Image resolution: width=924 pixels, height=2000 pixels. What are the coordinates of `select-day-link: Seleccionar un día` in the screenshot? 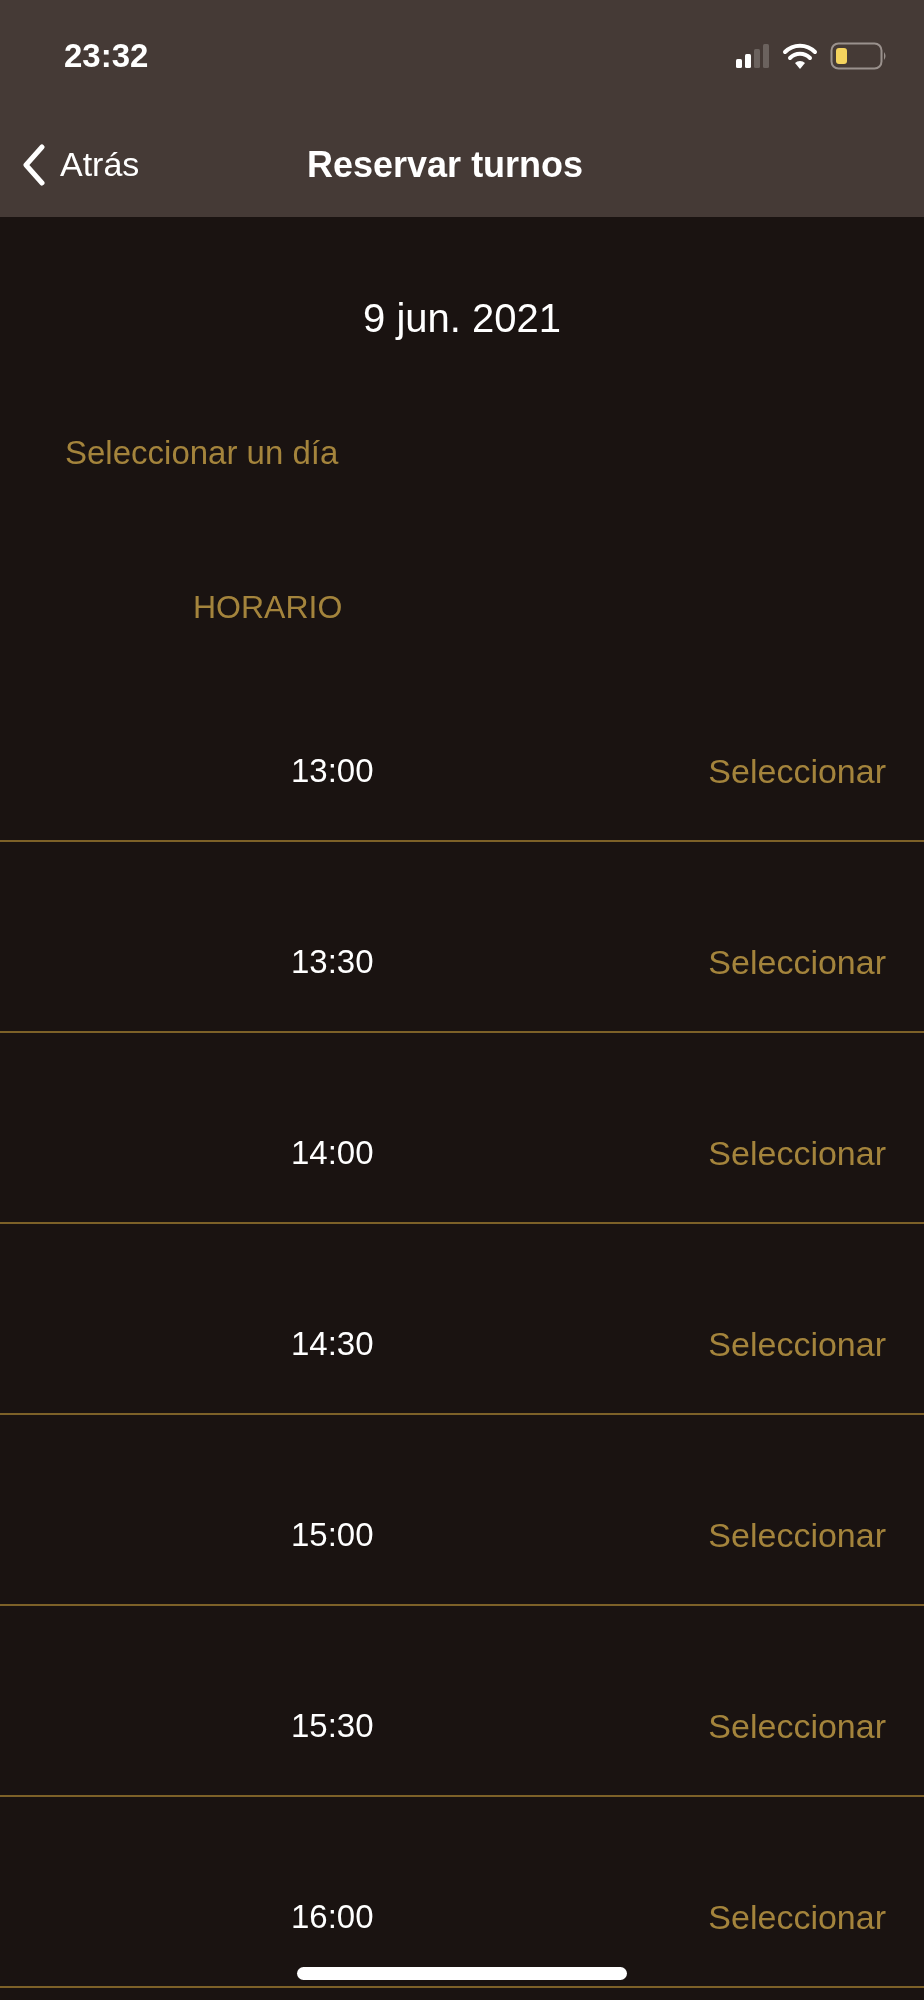 It's located at (202, 452).